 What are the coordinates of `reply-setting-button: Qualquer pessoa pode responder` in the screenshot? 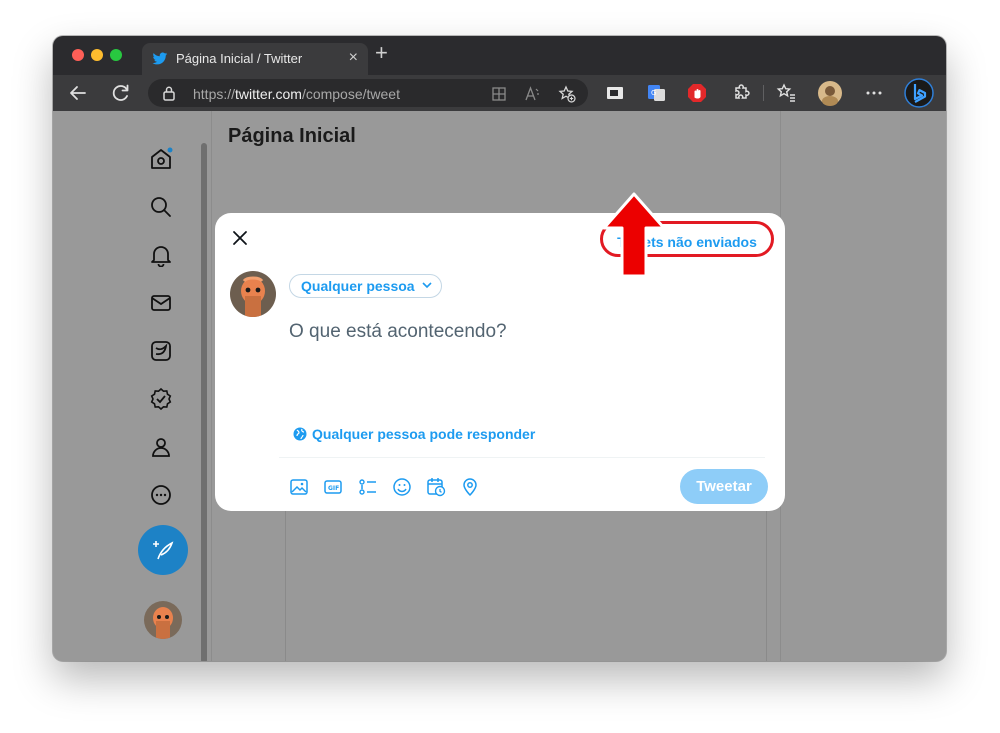 It's located at (414, 434).